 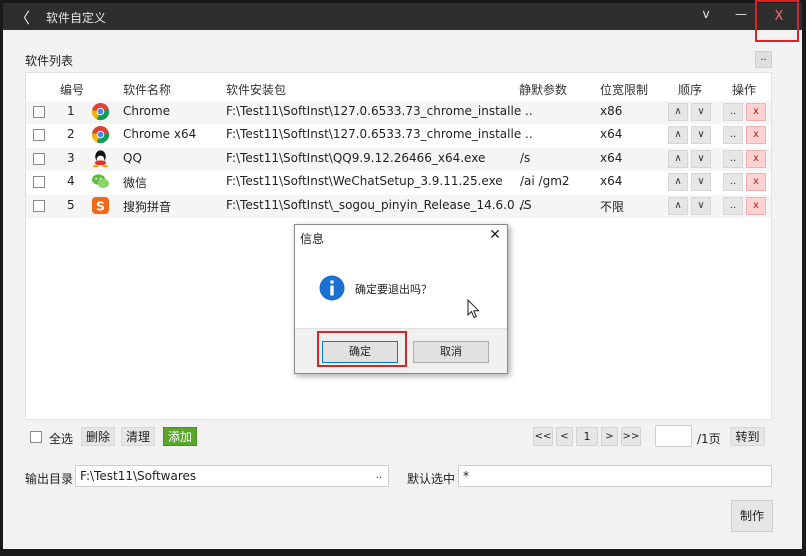 What do you see at coordinates (36, 437) in the screenshot?
I see `select-all-checkbox` at bounding box center [36, 437].